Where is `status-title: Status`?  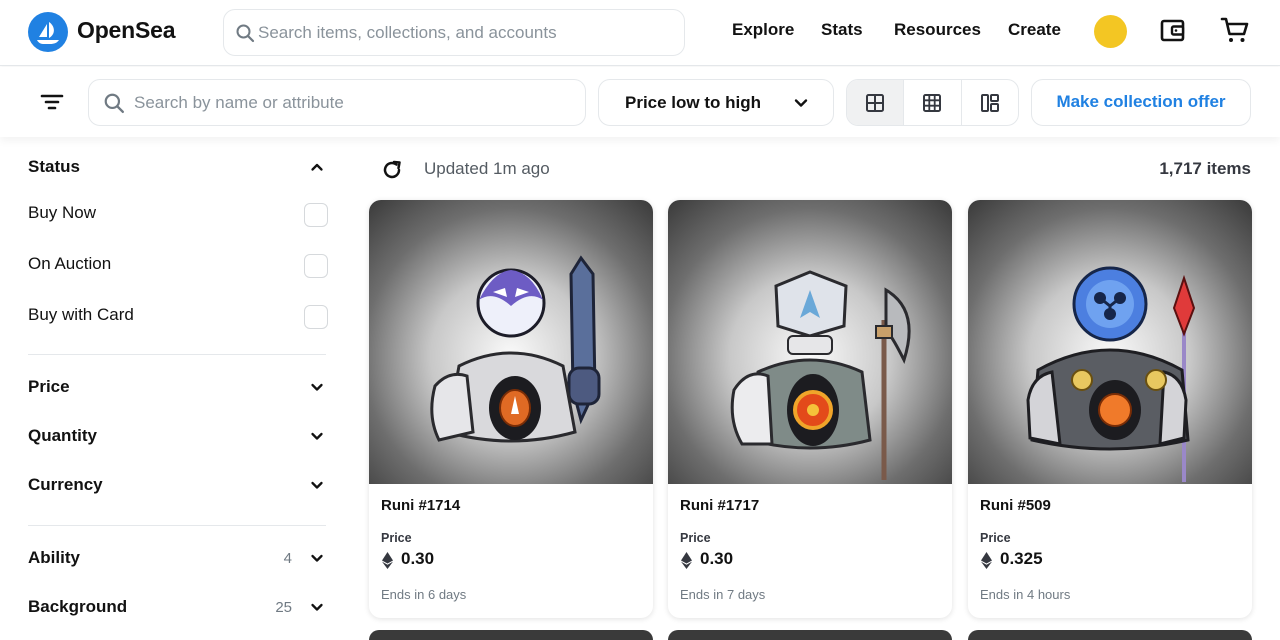 status-title: Status is located at coordinates (54, 166).